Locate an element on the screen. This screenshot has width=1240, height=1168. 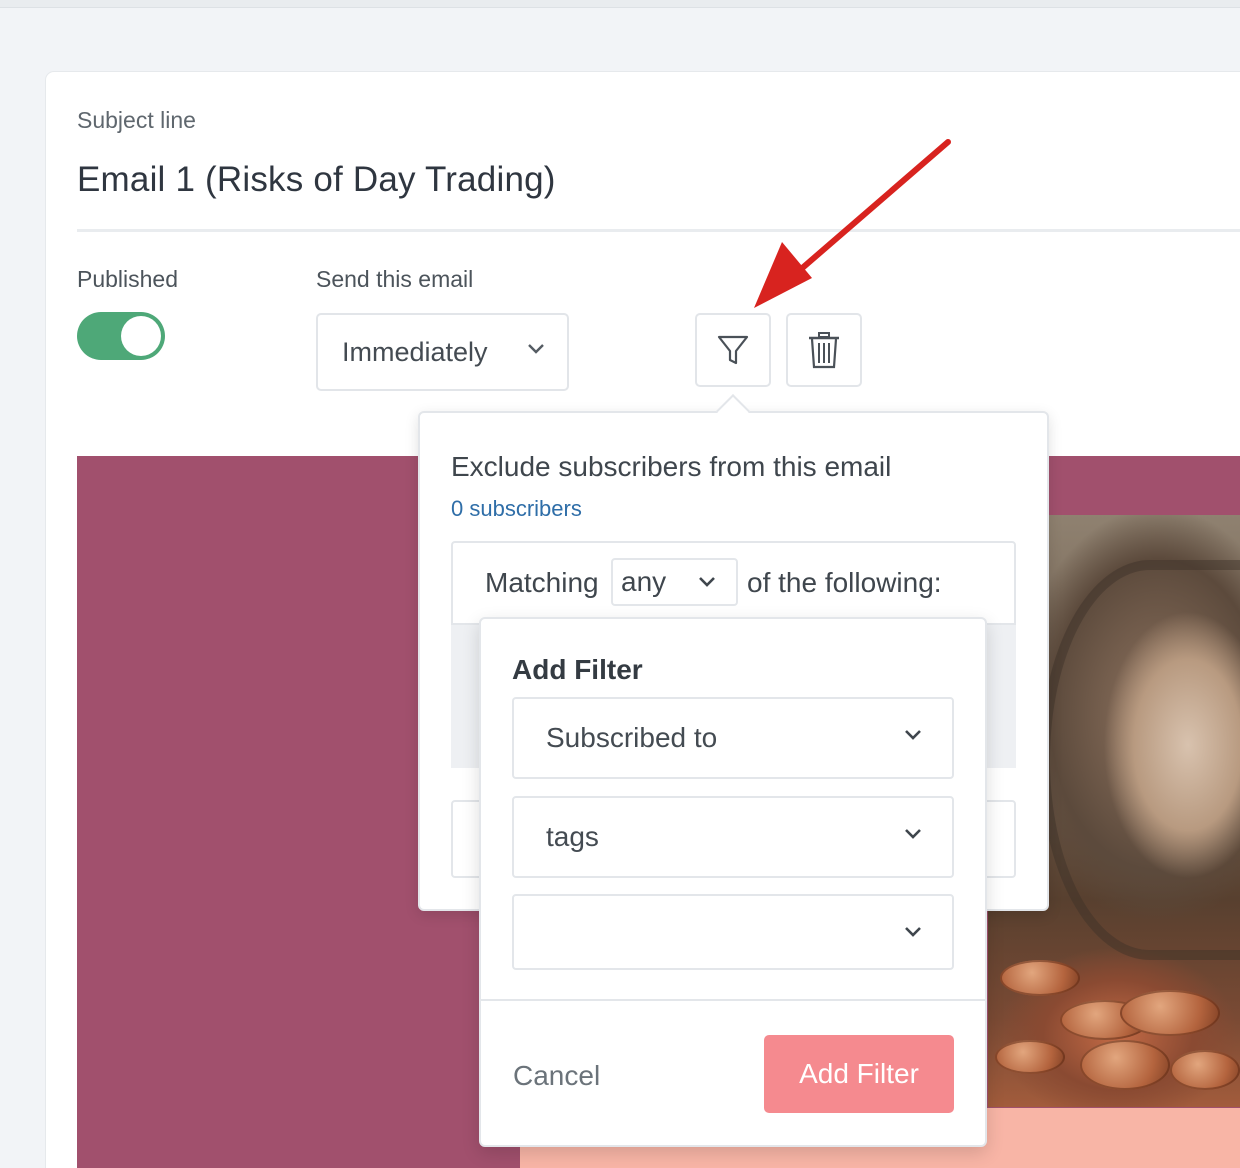
published-toggle is located at coordinates (121, 336).